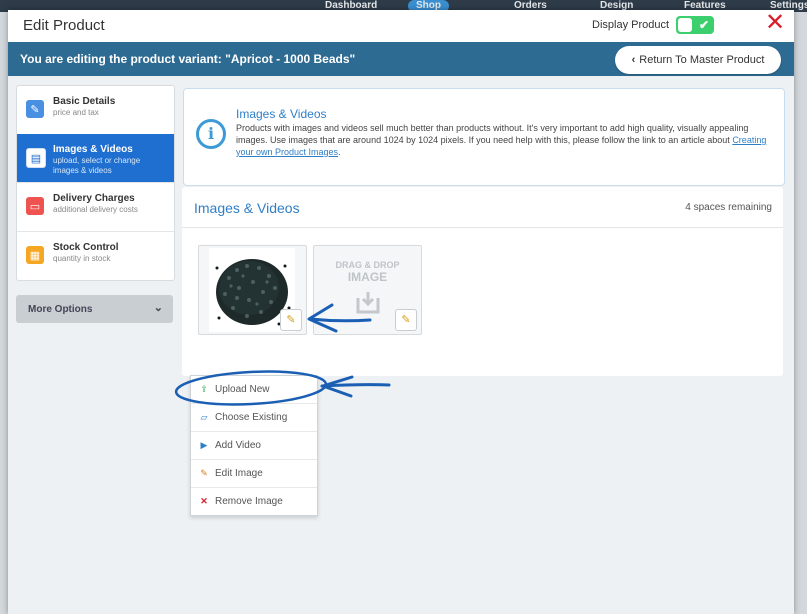  What do you see at coordinates (695, 25) in the screenshot?
I see `display-product-toggle: ✔` at bounding box center [695, 25].